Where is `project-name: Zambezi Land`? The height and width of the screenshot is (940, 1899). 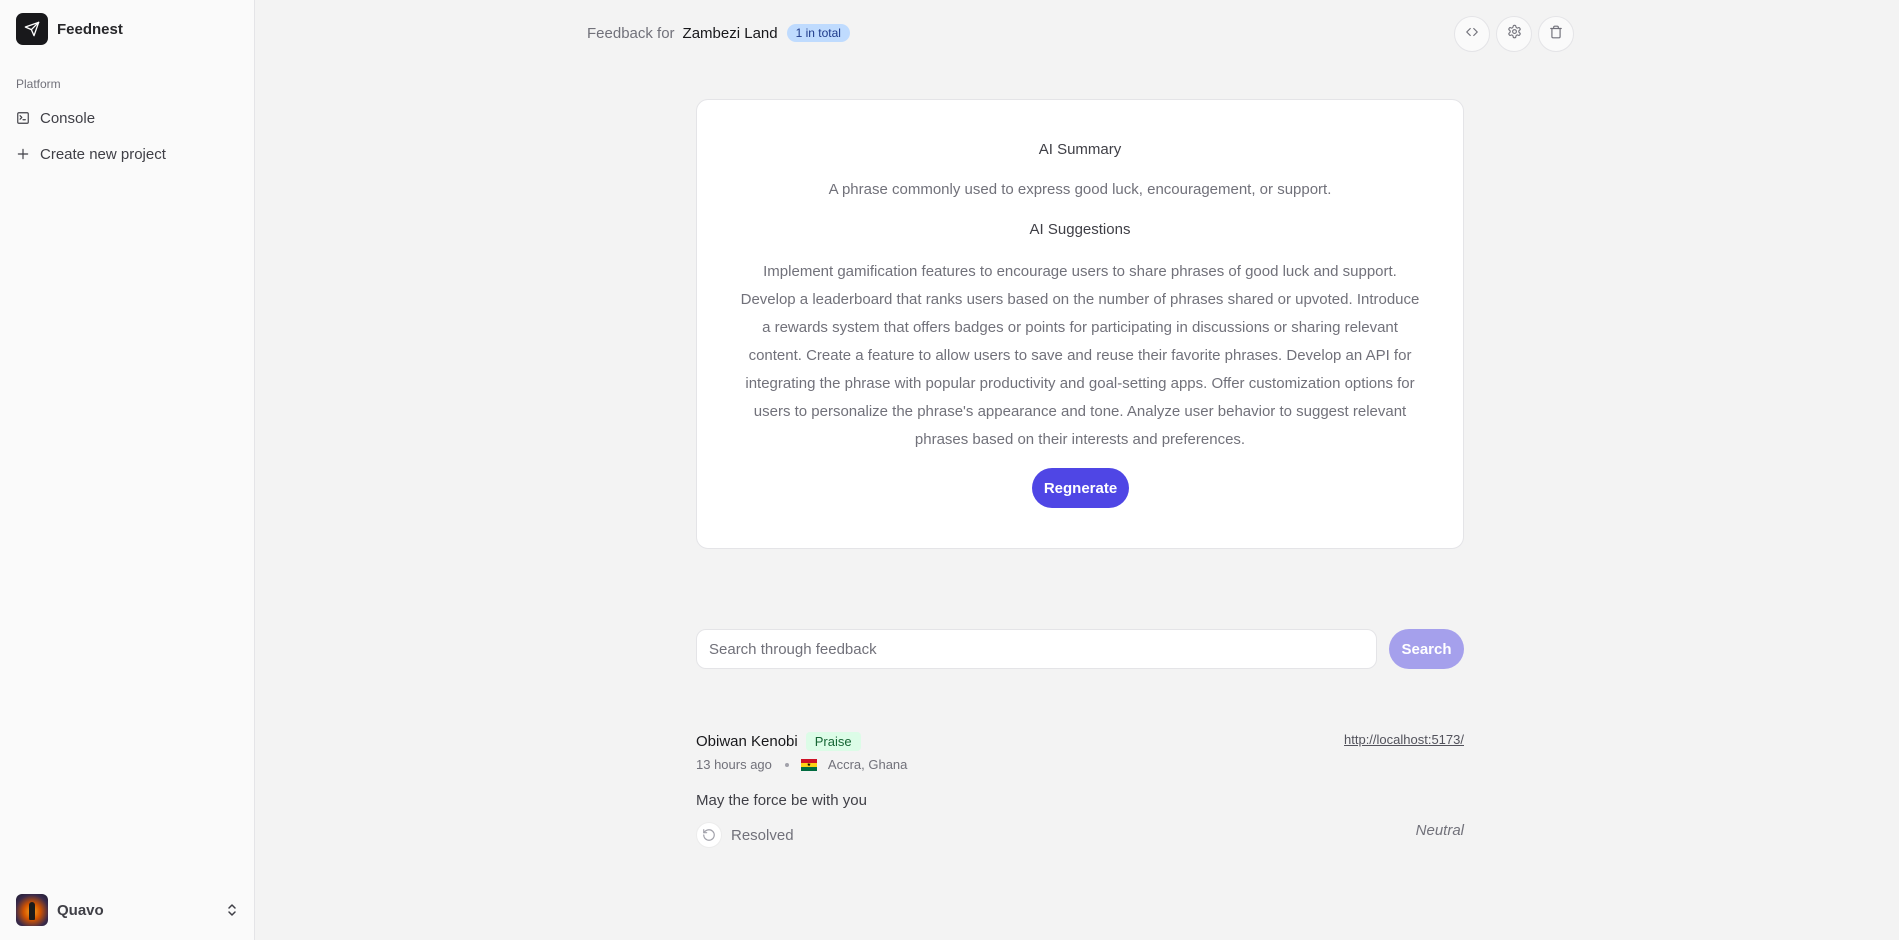 project-name: Zambezi Land is located at coordinates (730, 33).